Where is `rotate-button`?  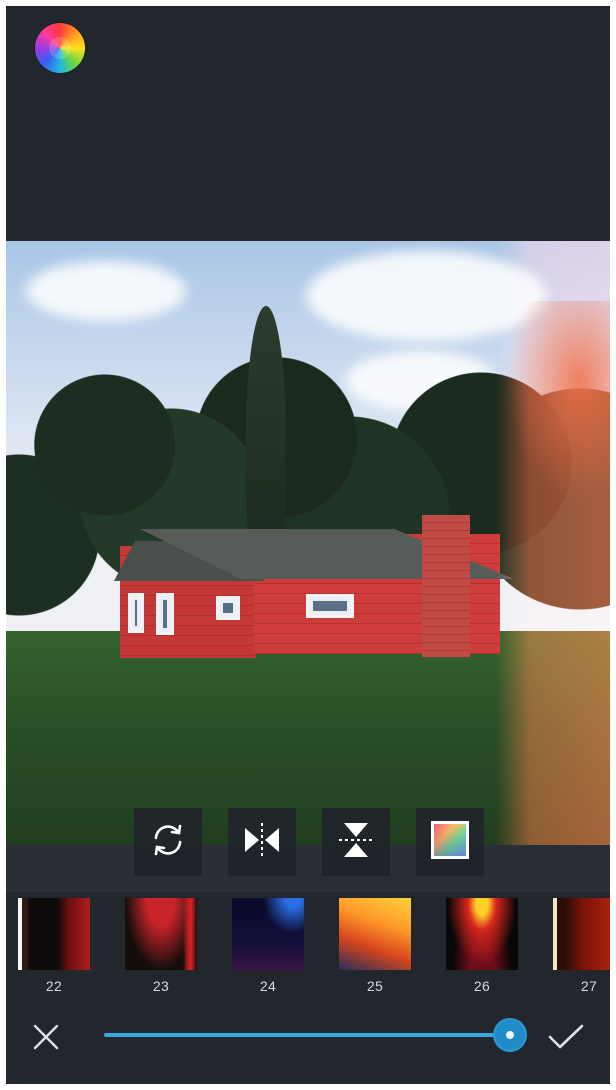
rotate-button is located at coordinates (168, 842).